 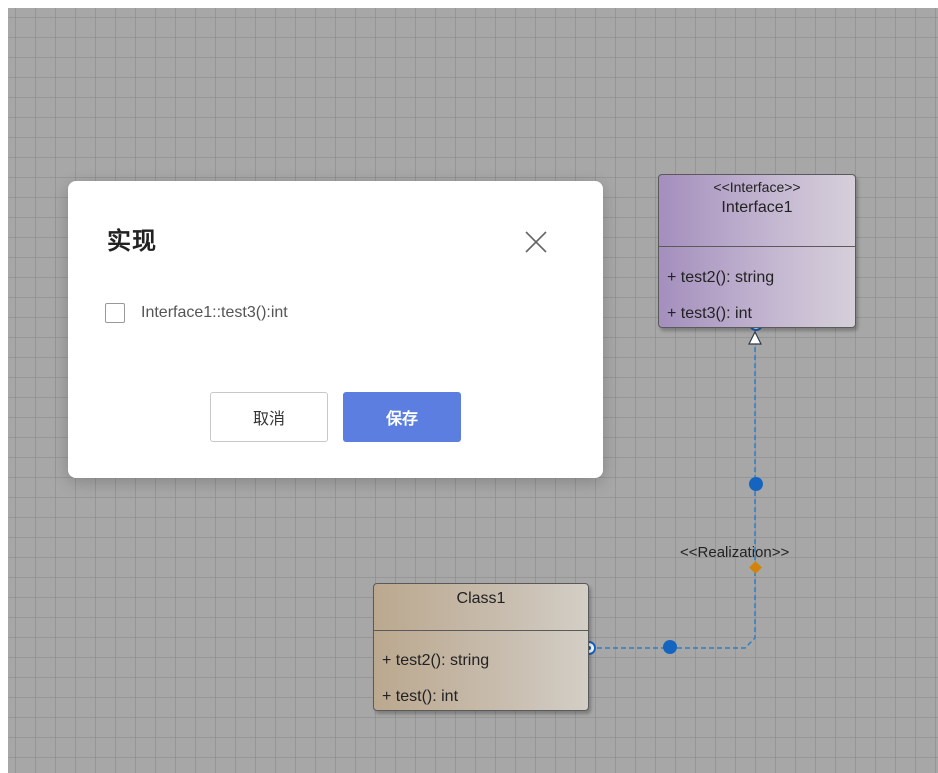 What do you see at coordinates (402, 417) in the screenshot?
I see `save-button: 保存` at bounding box center [402, 417].